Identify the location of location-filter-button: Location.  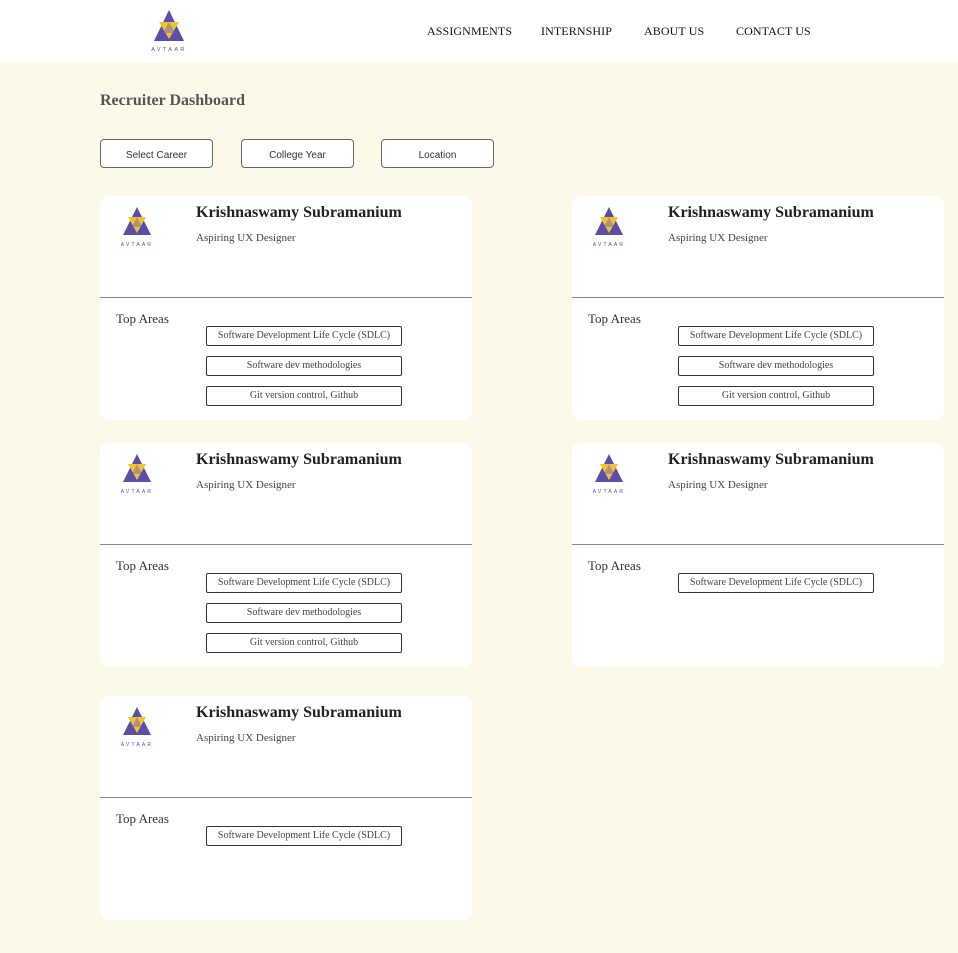
(437, 153).